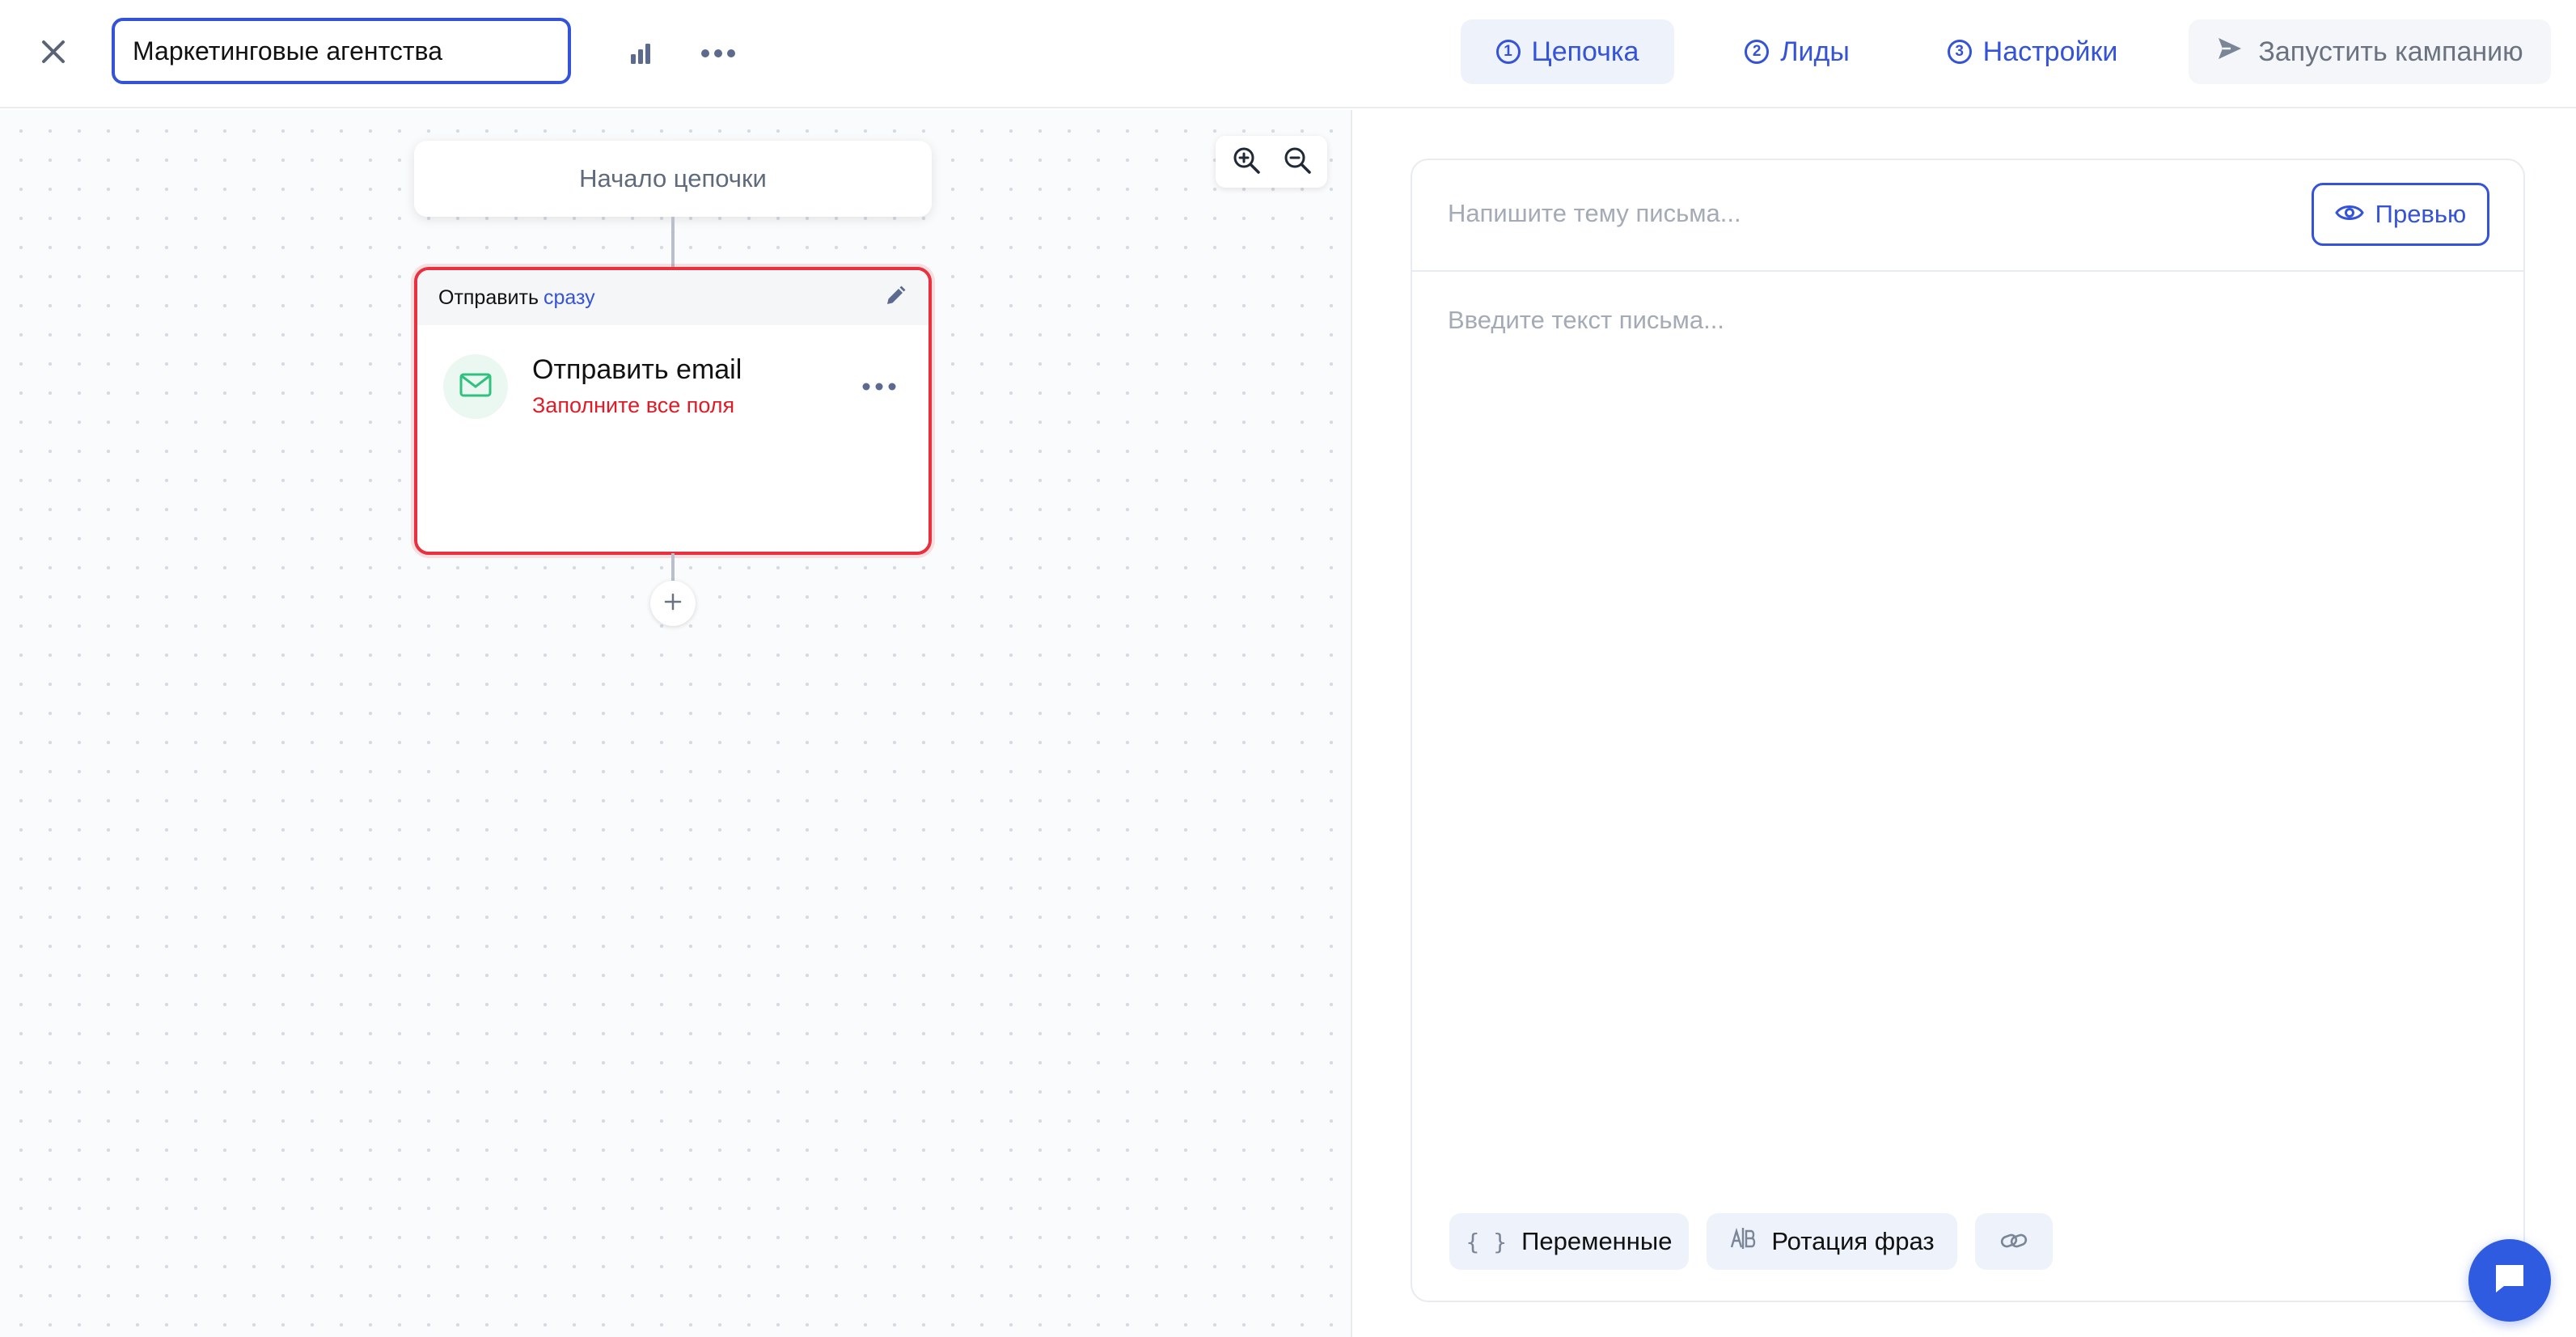  I want to click on plus-icon, so click(673, 604).